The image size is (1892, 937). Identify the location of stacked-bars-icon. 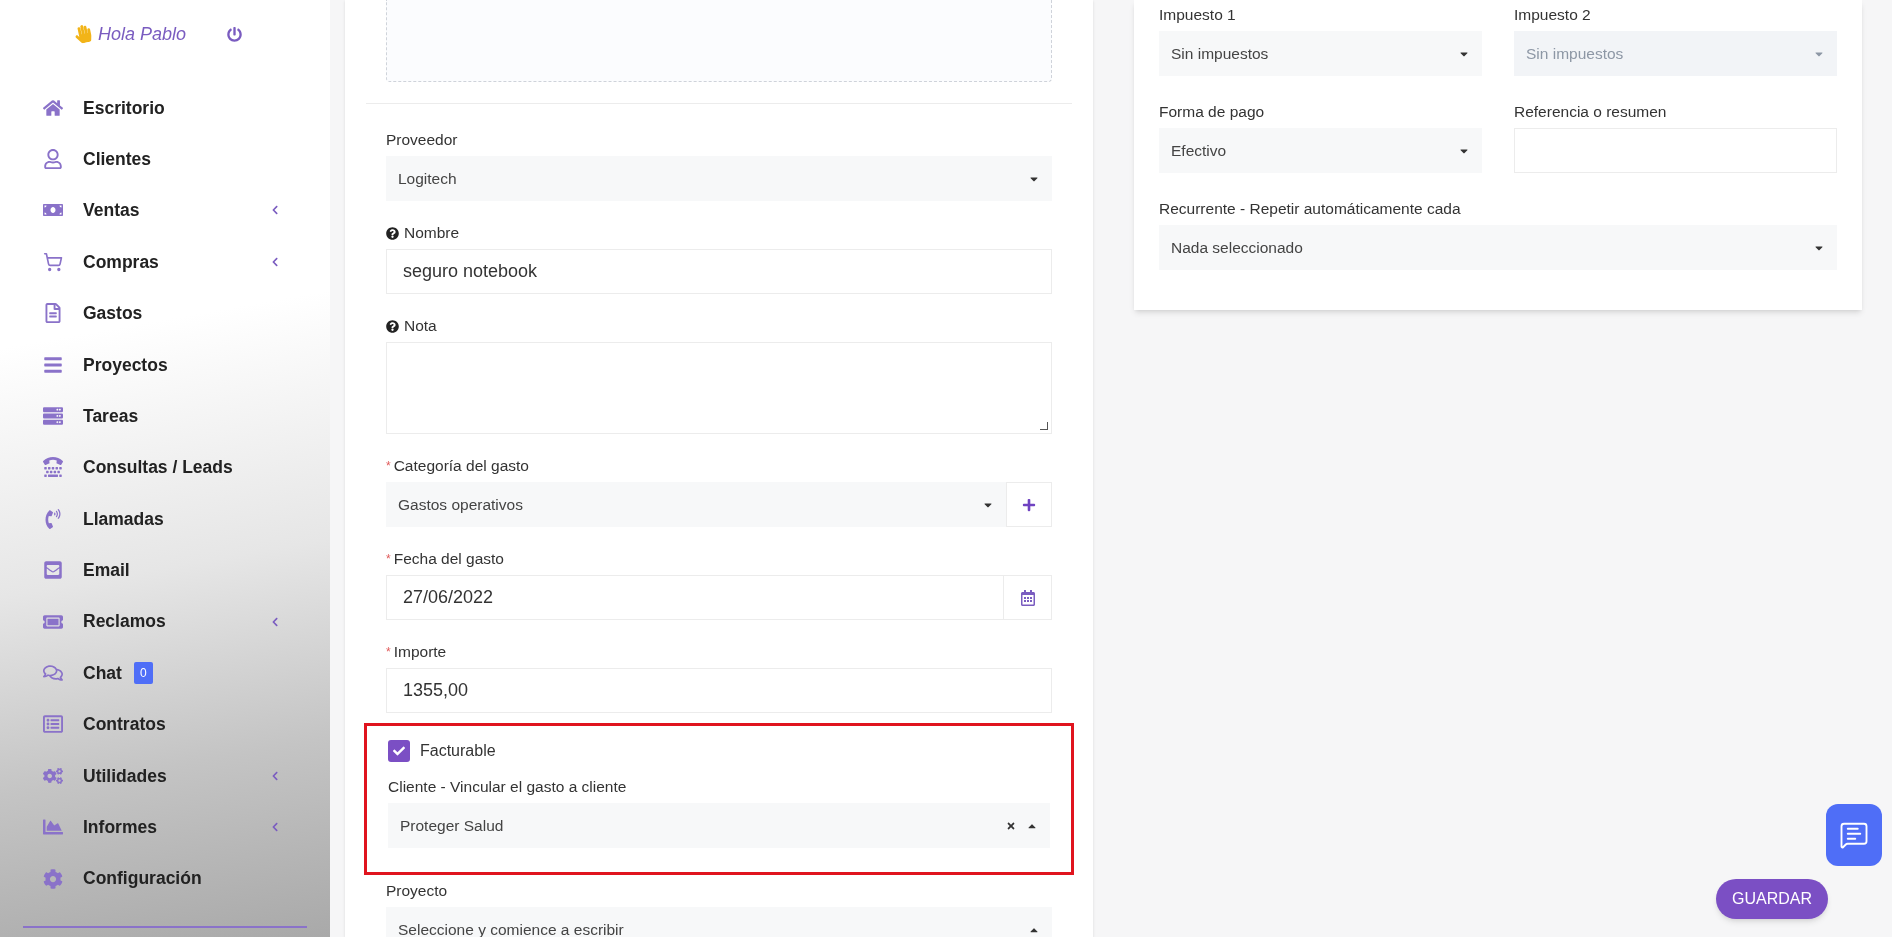
(53, 416).